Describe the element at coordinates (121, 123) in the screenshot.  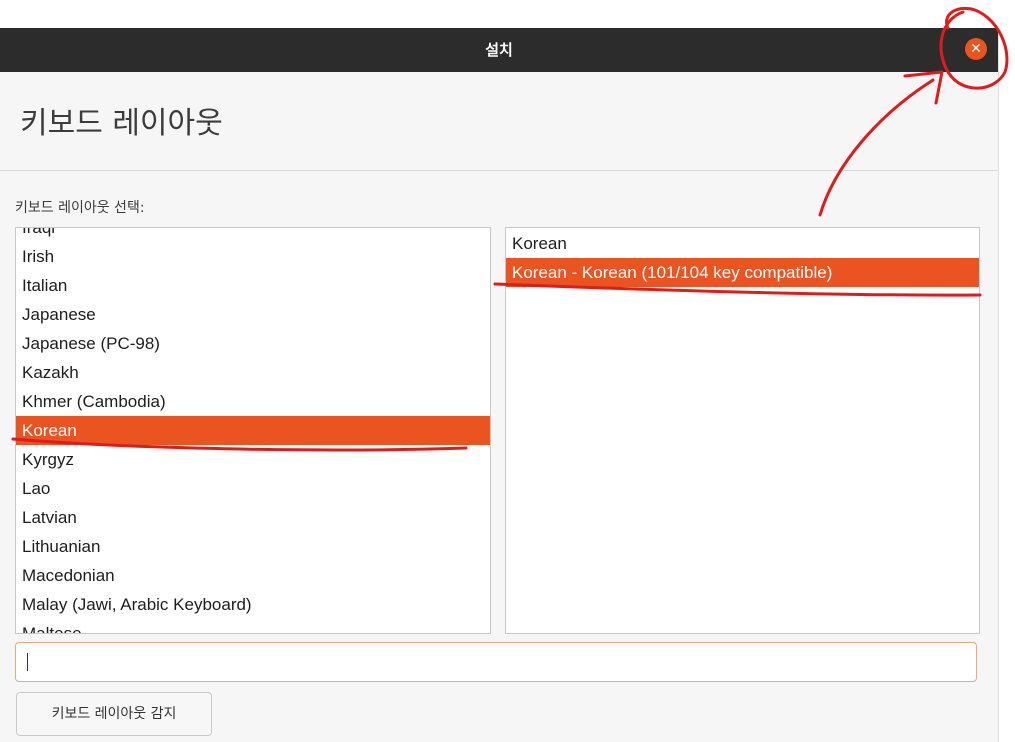
I see `page-title: 키보드 레이아웃` at that location.